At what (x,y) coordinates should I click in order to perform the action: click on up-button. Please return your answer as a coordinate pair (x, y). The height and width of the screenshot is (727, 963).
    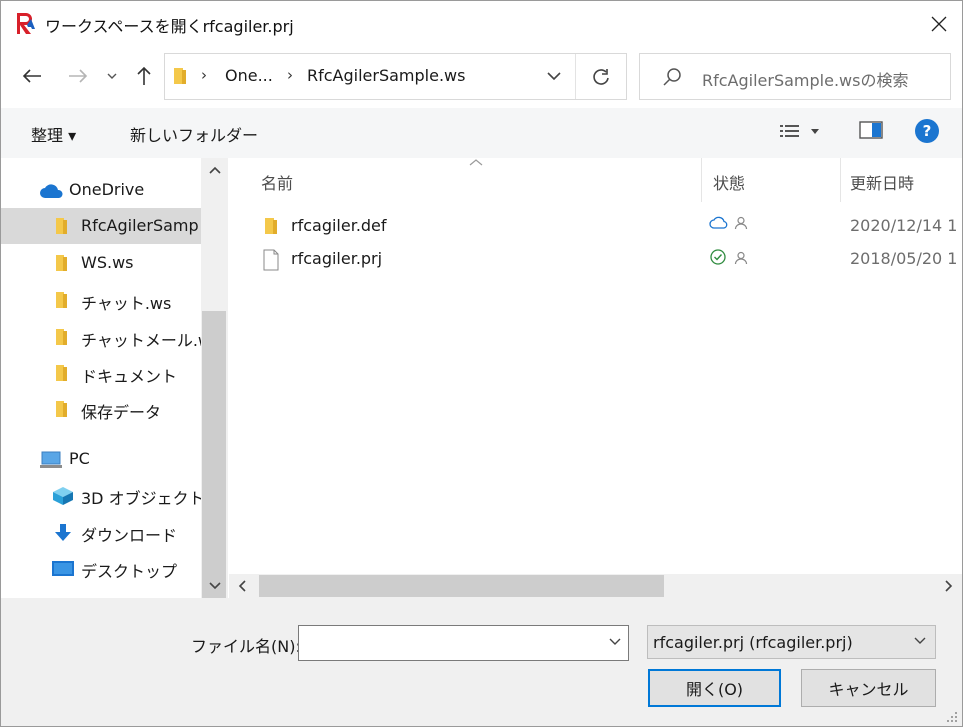
    Looking at the image, I should click on (144, 76).